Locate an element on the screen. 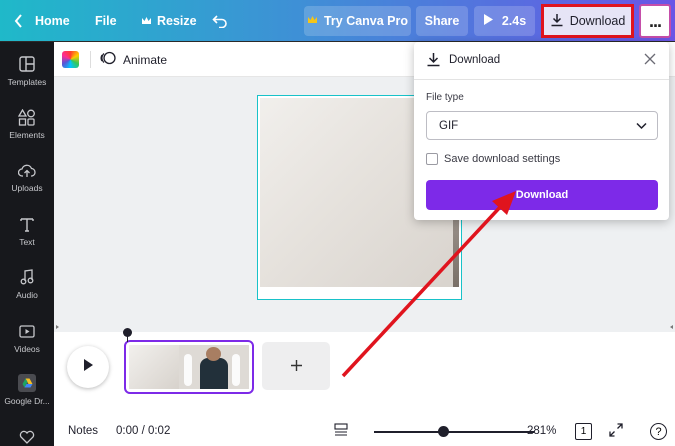 The height and width of the screenshot is (446, 675). play-preview-button: 2.4s is located at coordinates (504, 21).